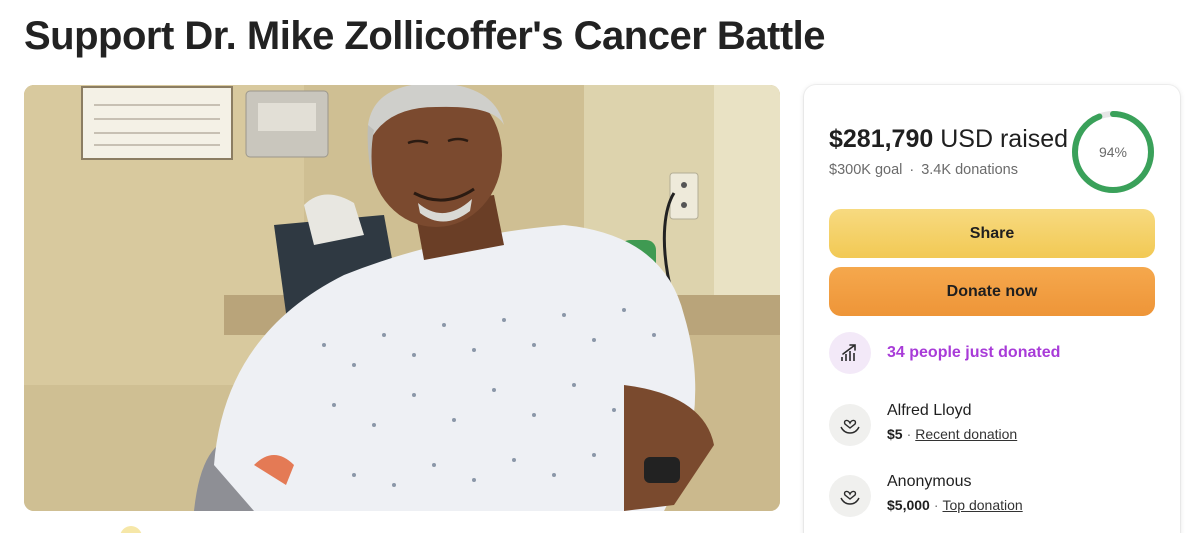 Image resolution: width=1200 pixels, height=533 pixels. I want to click on share-button: Share, so click(992, 233).